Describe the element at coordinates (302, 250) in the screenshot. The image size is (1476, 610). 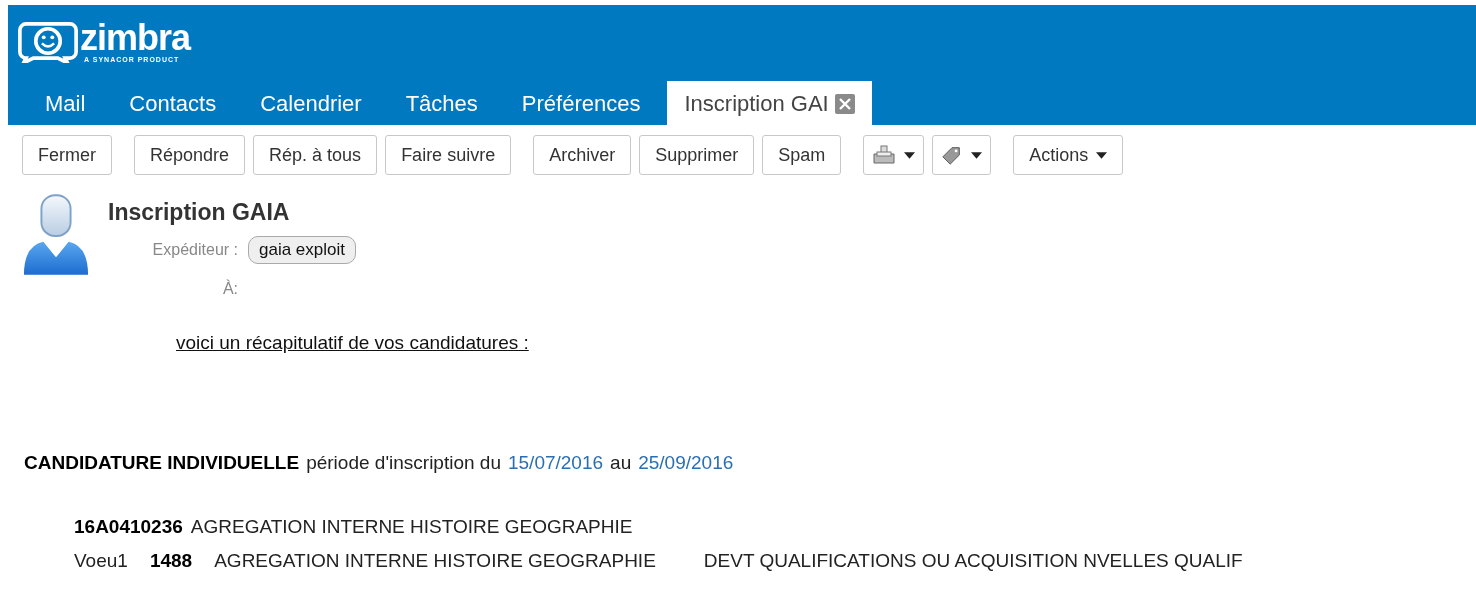
I see `sender-chip: gaia exploit` at that location.